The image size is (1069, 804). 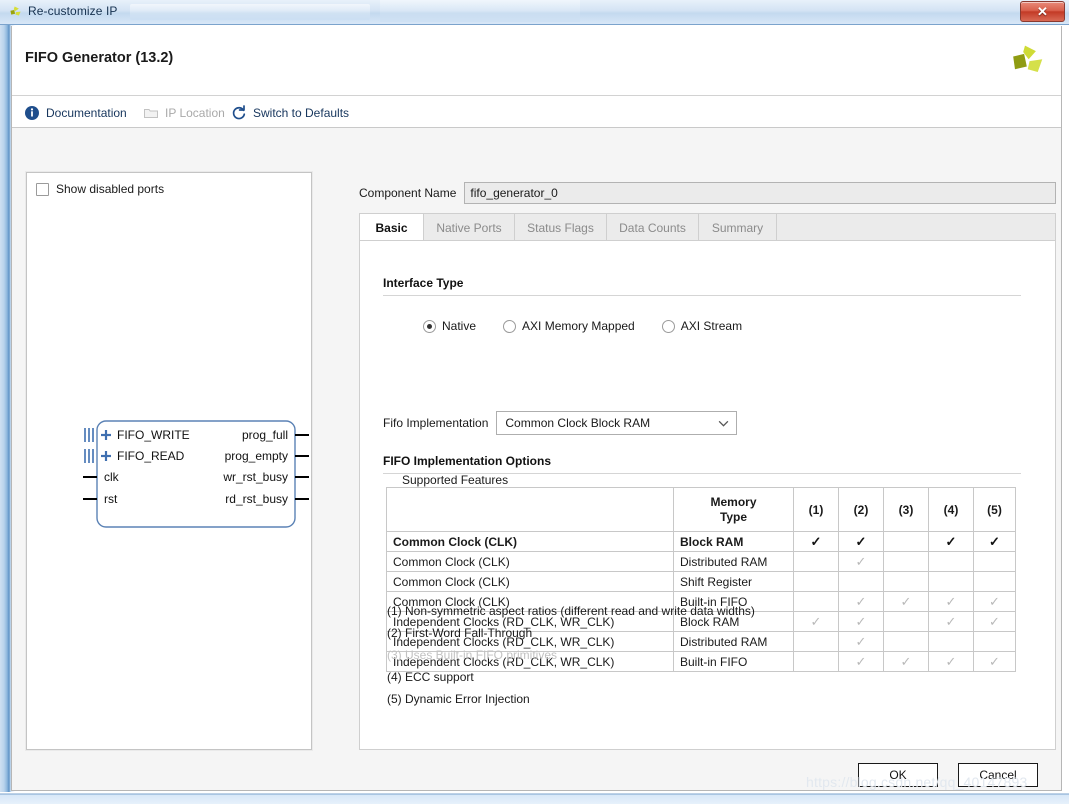 What do you see at coordinates (73, 11) in the screenshot?
I see `window-title: Re-customize IP` at bounding box center [73, 11].